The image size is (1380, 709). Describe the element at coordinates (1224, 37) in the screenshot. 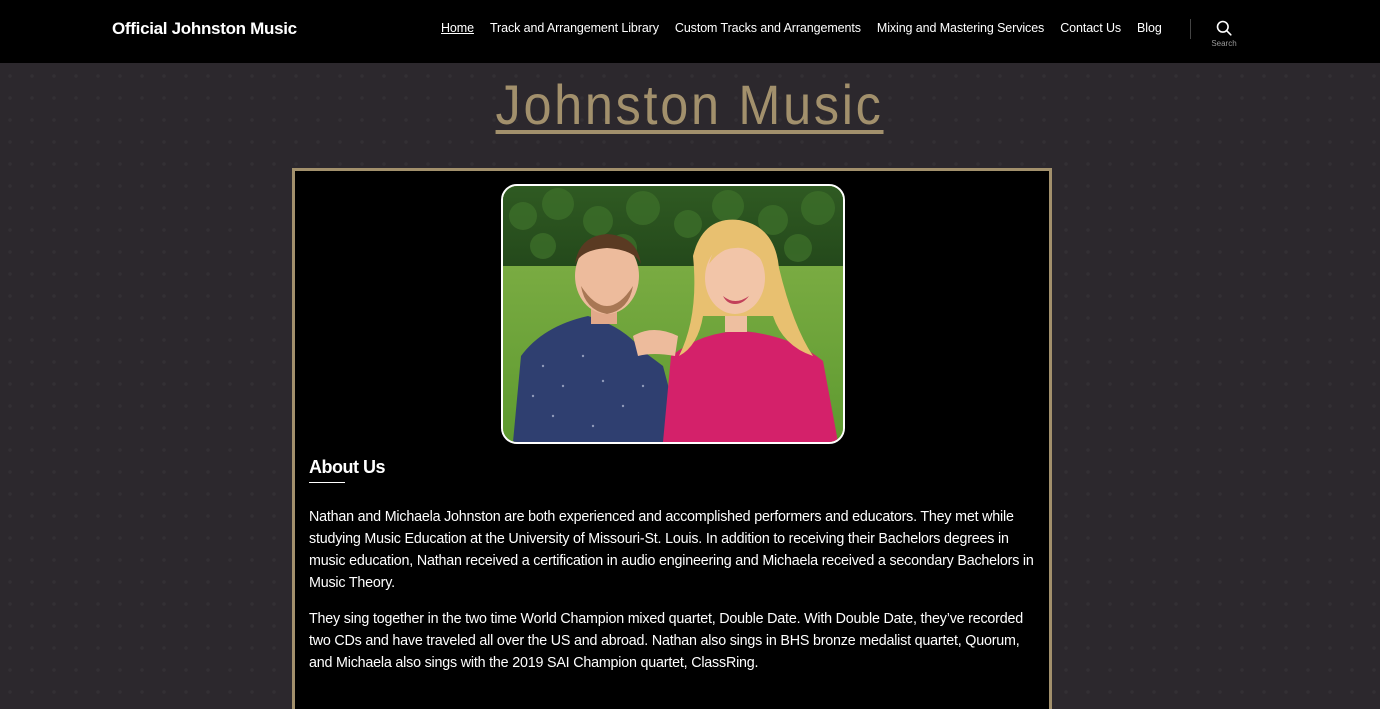

I see `search-button: Search` at that location.